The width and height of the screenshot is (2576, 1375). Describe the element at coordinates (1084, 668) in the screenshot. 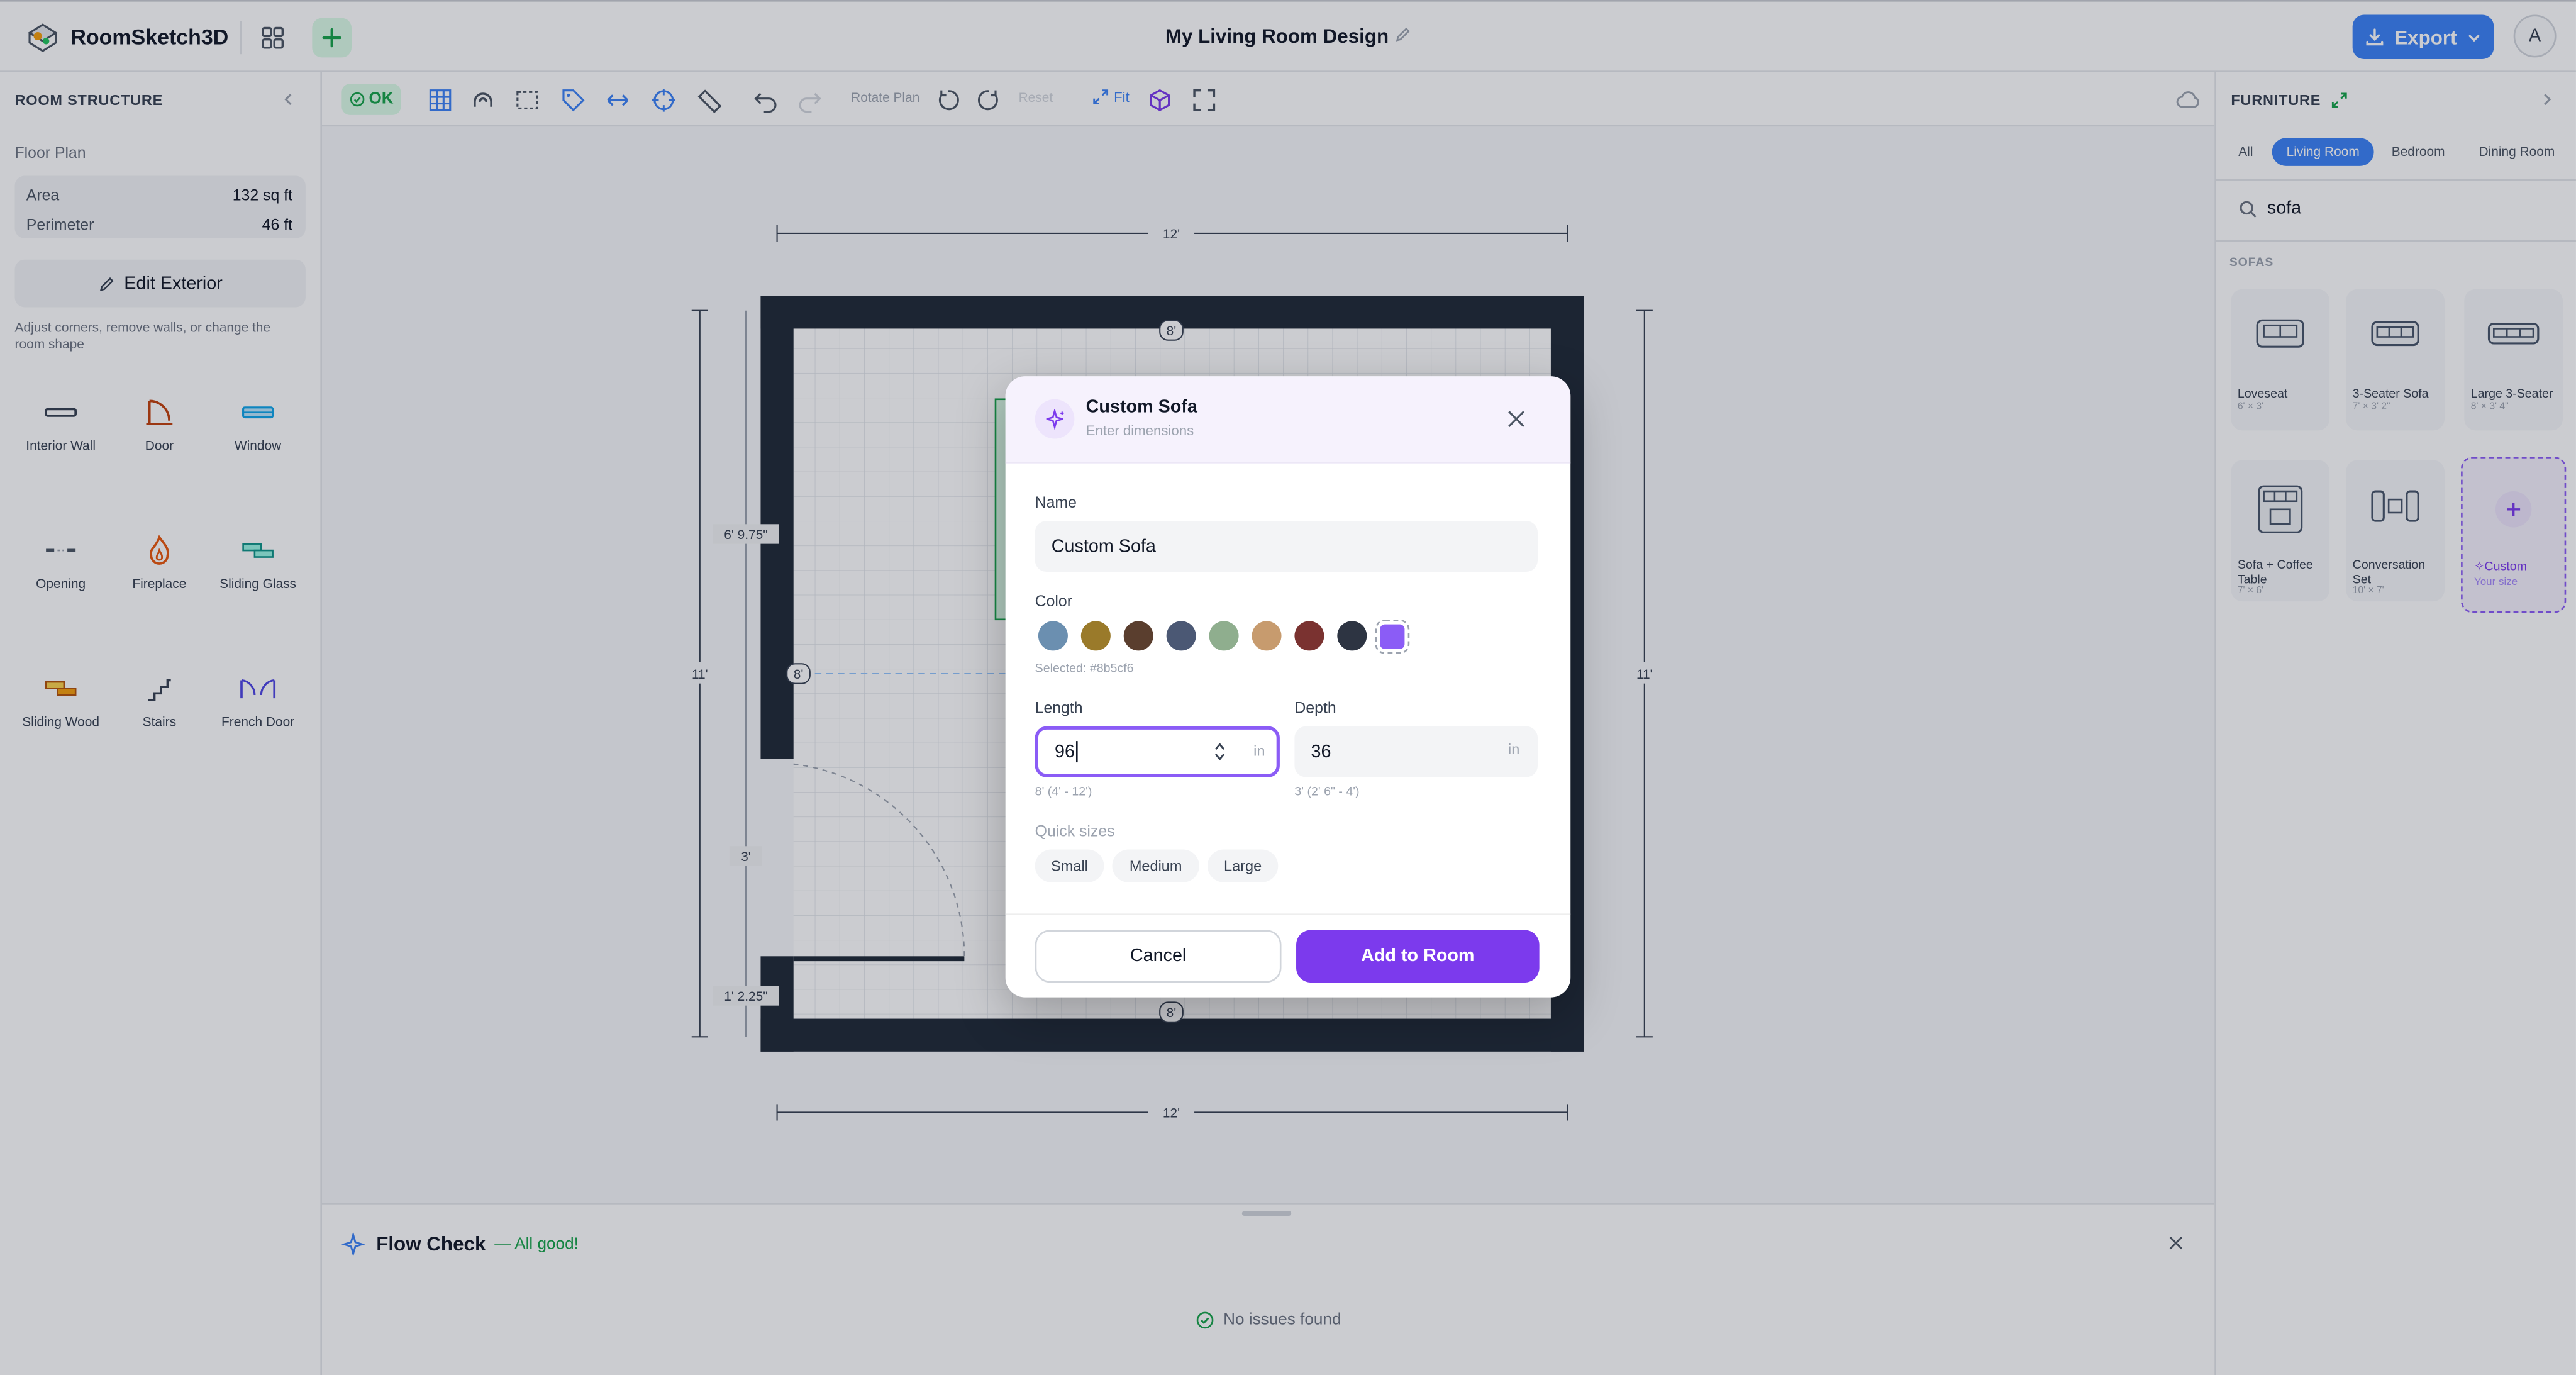

I see `selected-color-text: Selected: #8b5cf6` at that location.